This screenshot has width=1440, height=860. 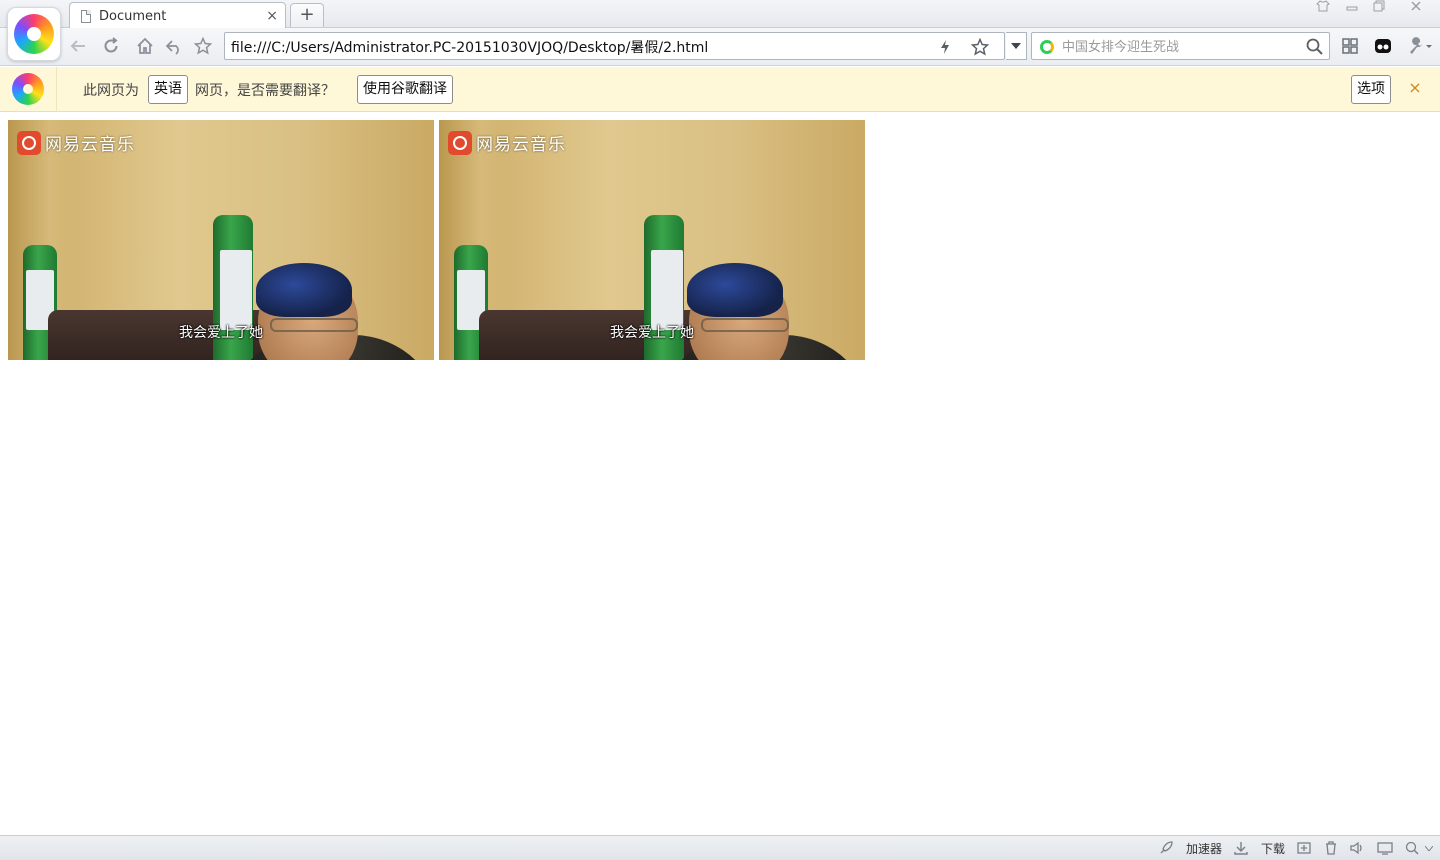 I want to click on download-button: 下载, so click(x=1259, y=848).